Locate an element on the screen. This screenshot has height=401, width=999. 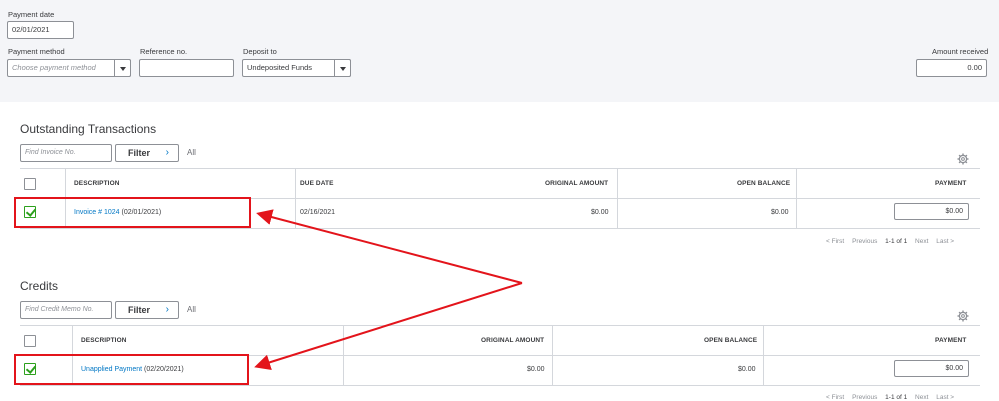
reference-no-input is located at coordinates (186, 68).